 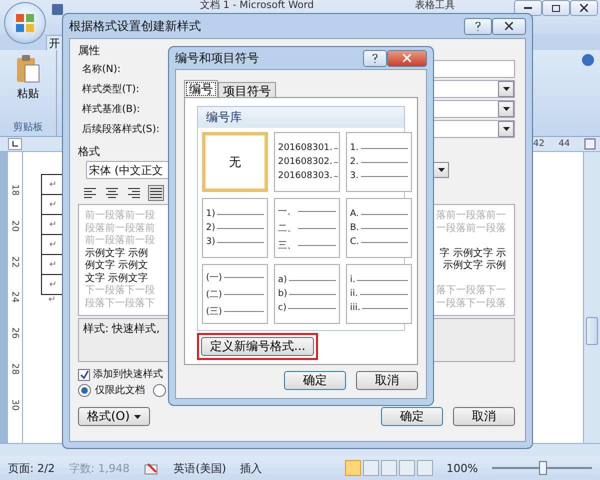 I want to click on checkbox, so click(x=84, y=374).